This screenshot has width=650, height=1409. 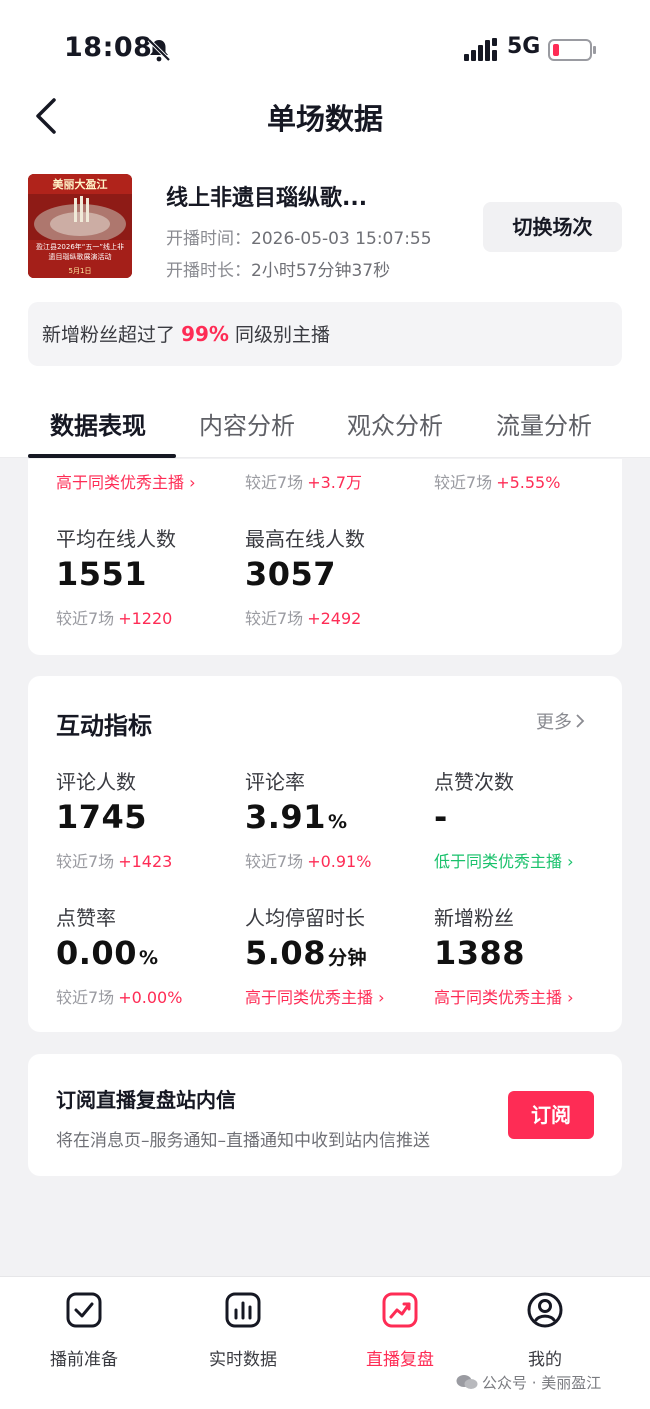 What do you see at coordinates (282, 335) in the screenshot?
I see `fans-banner-suffix: 同级别主播` at bounding box center [282, 335].